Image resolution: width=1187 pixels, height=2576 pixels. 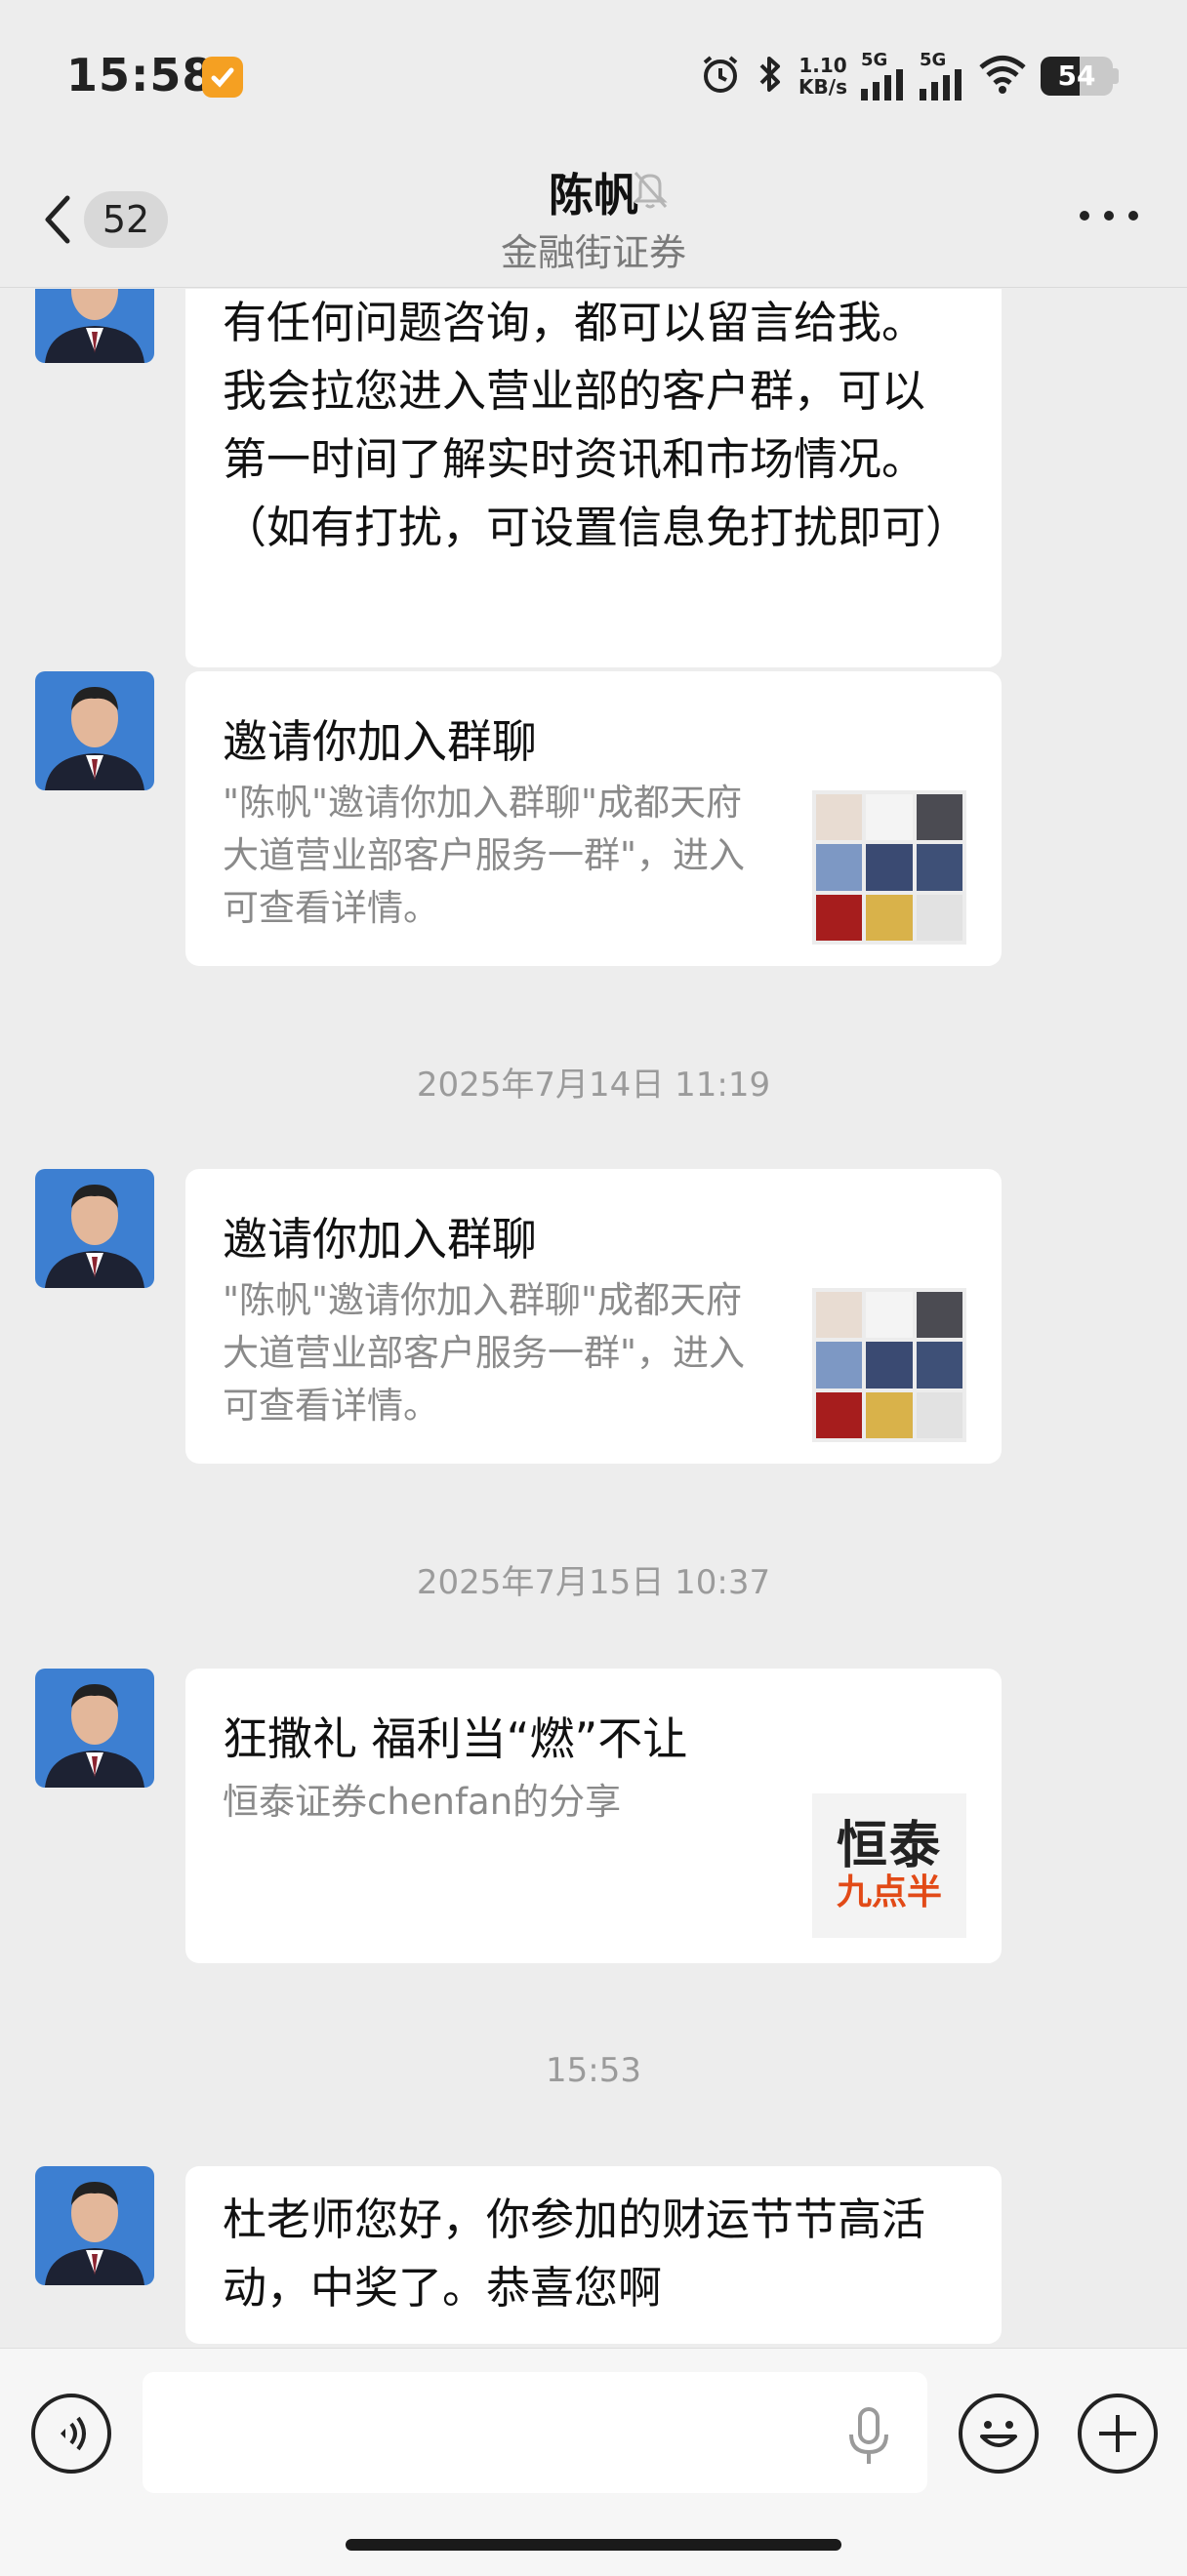 I want to click on bluetooth-icon, so click(x=770, y=76).